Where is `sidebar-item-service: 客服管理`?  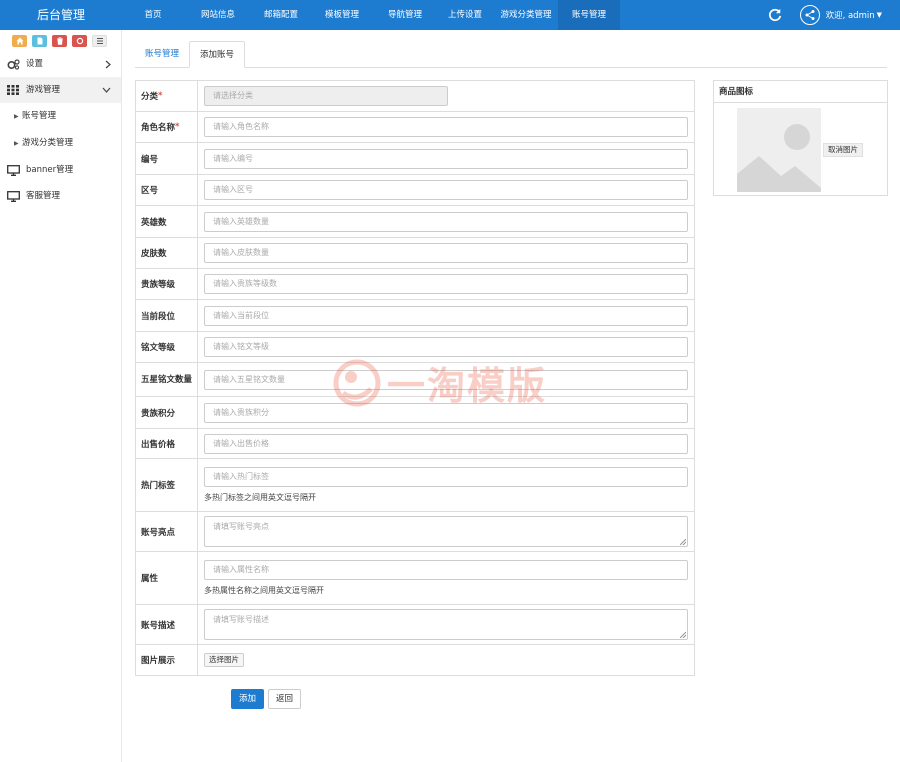
sidebar-item-service: 客服管理 is located at coordinates (60, 196).